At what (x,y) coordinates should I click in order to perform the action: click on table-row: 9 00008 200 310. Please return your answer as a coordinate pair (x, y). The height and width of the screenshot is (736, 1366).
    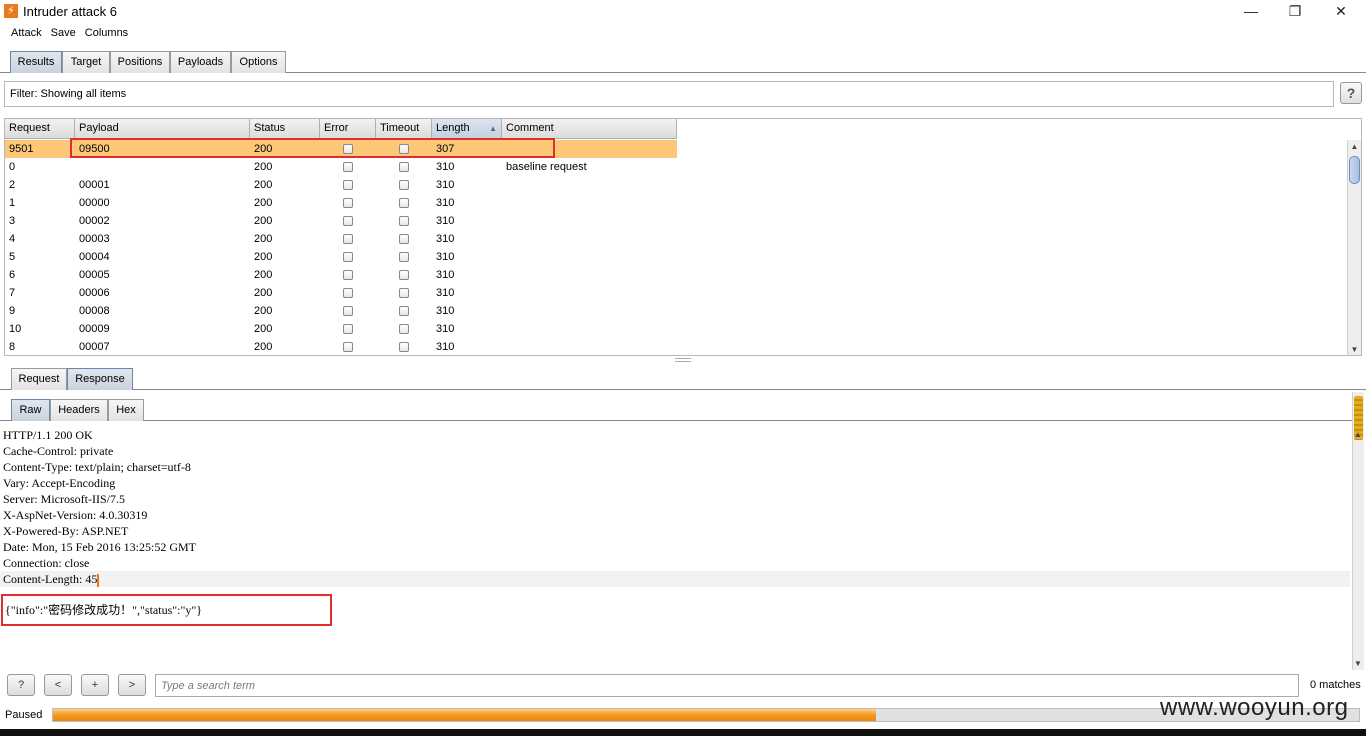
    Looking at the image, I should click on (341, 311).